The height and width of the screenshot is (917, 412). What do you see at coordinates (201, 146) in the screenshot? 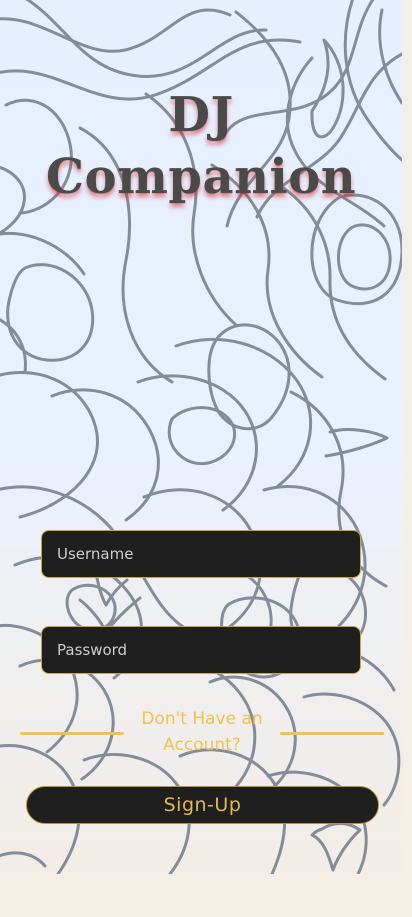
I see `app-title: DJ Companion` at bounding box center [201, 146].